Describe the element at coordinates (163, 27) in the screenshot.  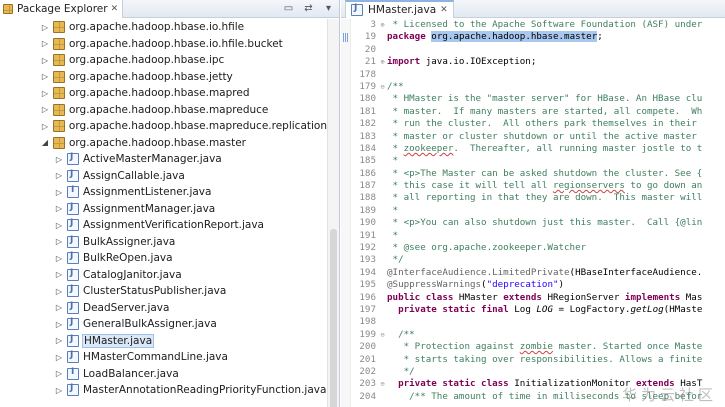
I see `tree-item-package: ▷ org.apache.hadoop.hbase.io.hfile` at that location.